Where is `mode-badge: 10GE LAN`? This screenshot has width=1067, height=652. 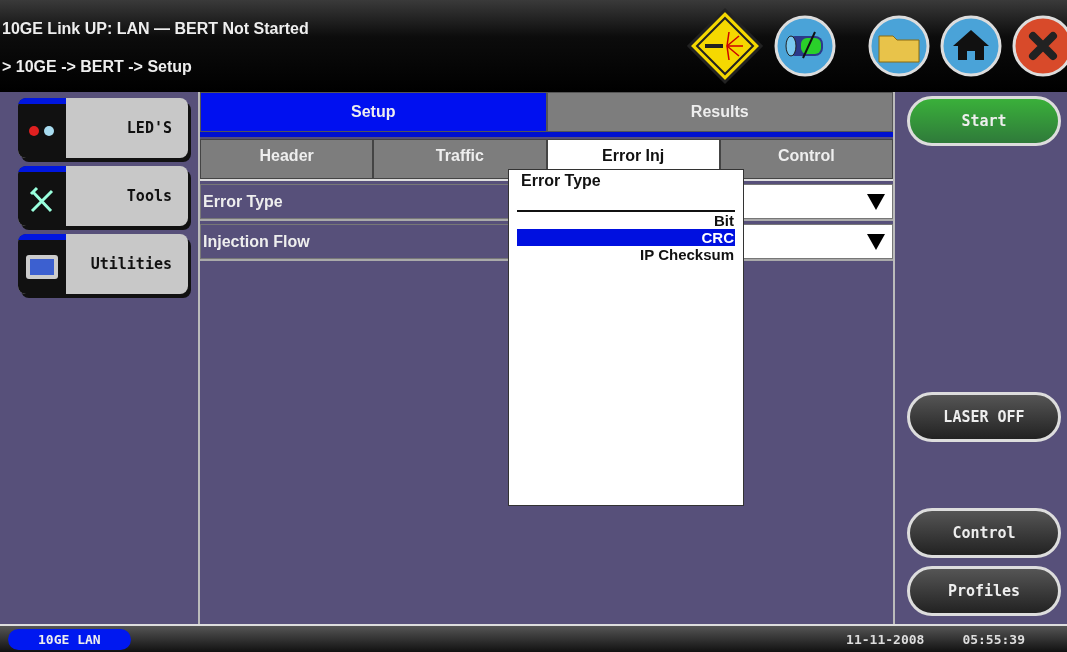 mode-badge: 10GE LAN is located at coordinates (69, 639).